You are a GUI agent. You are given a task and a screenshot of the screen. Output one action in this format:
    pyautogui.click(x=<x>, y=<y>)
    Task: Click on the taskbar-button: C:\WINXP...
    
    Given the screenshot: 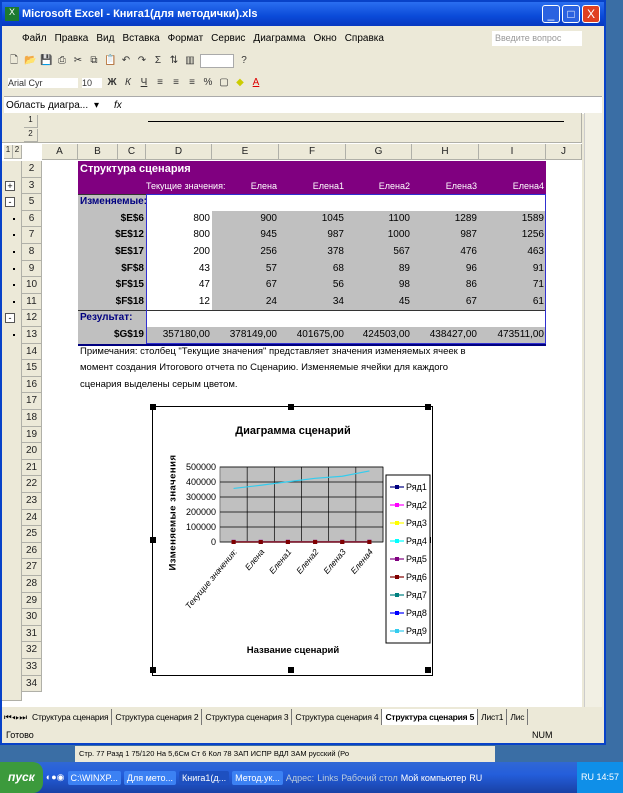 What is the action you would take?
    pyautogui.click(x=94, y=777)
    